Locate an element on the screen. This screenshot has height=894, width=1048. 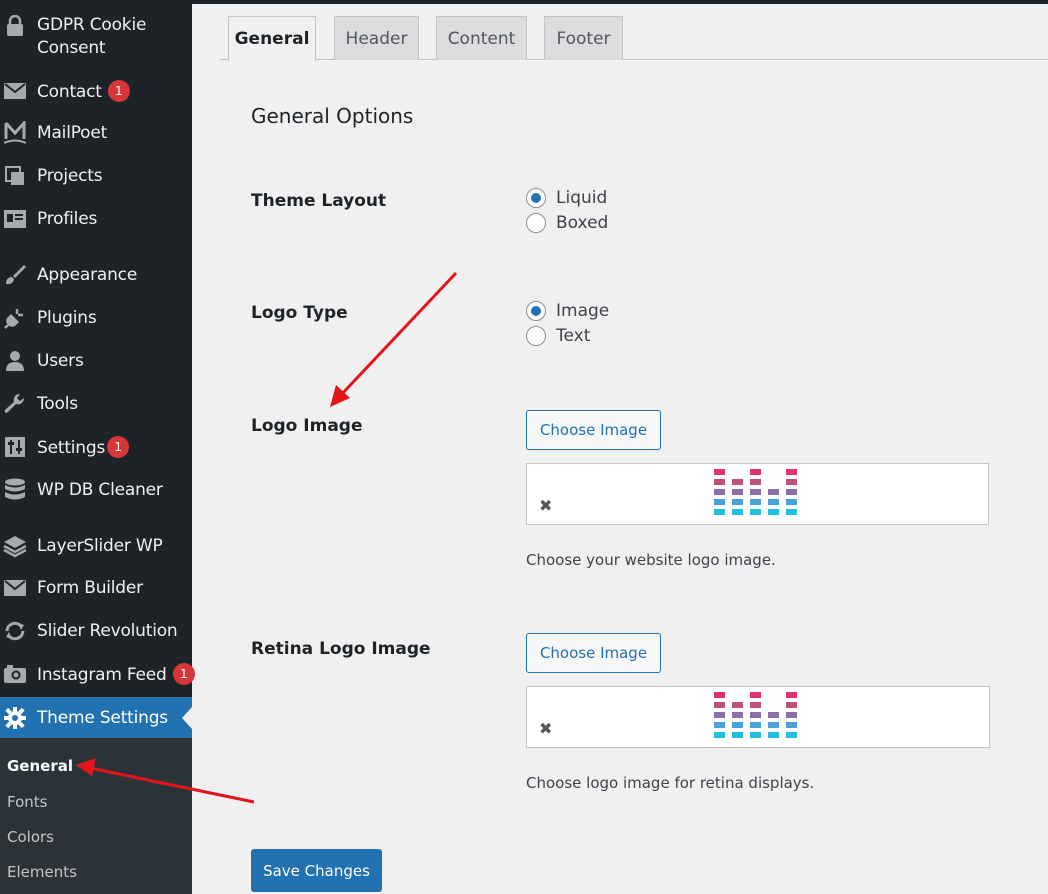
sidebar-item-settings: Settings 1 is located at coordinates (96, 447).